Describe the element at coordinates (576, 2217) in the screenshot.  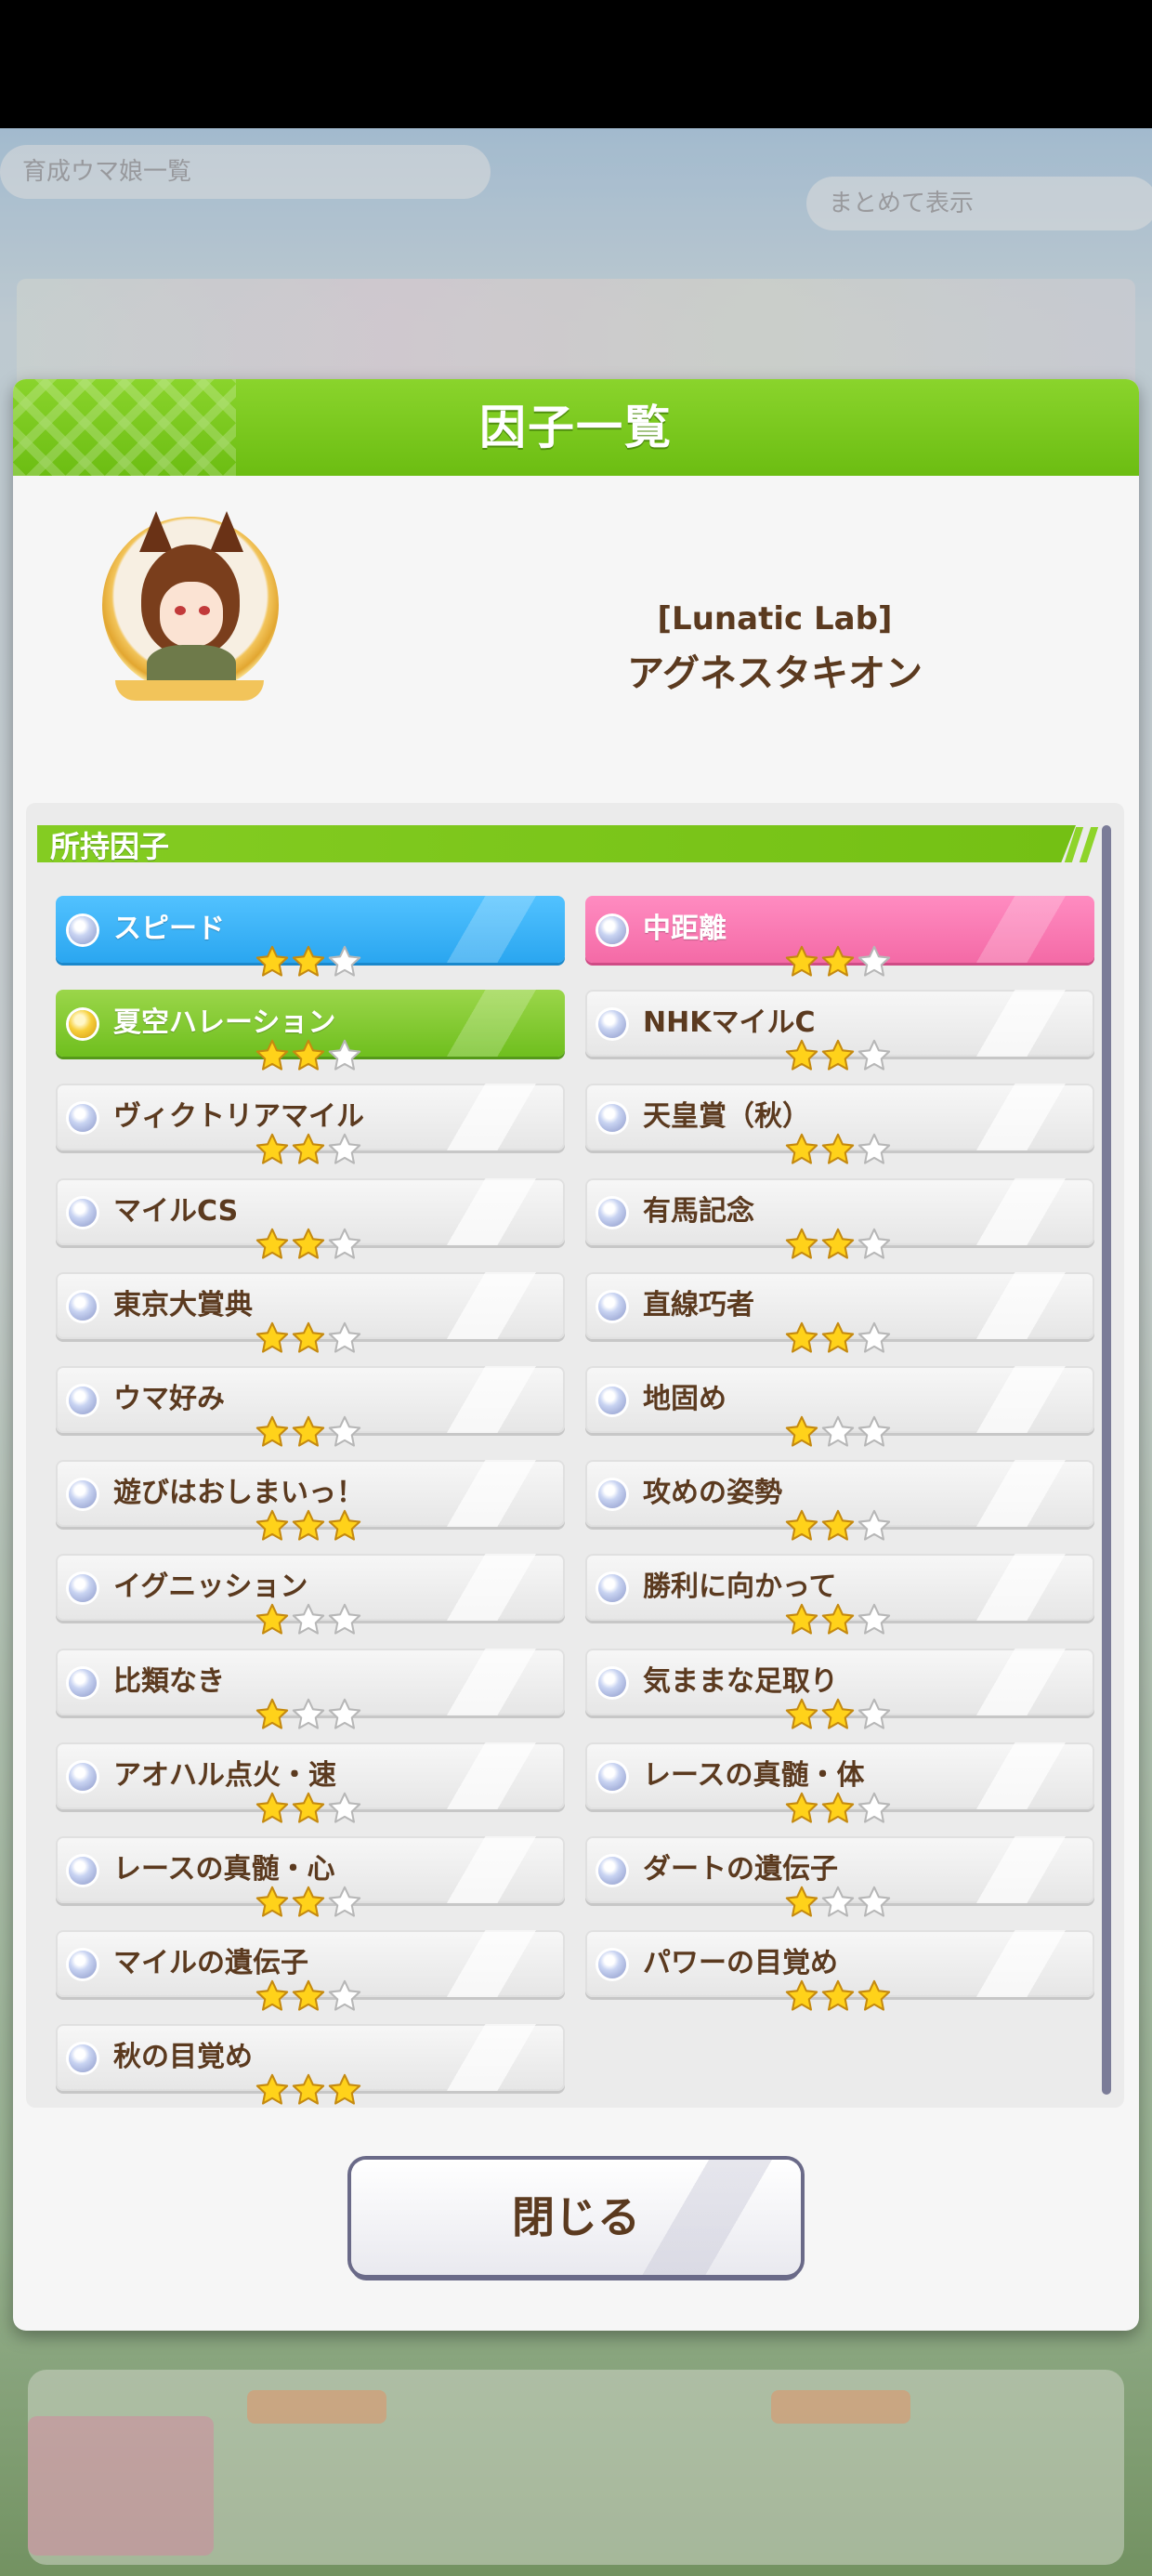
I see `close-button: 閉じる` at that location.